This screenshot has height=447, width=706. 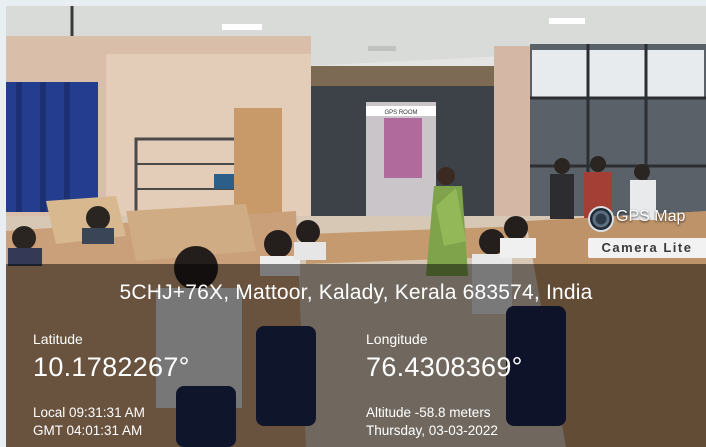 What do you see at coordinates (432, 430) in the screenshot?
I see `date-text: Thursday, 03-03-2022` at bounding box center [432, 430].